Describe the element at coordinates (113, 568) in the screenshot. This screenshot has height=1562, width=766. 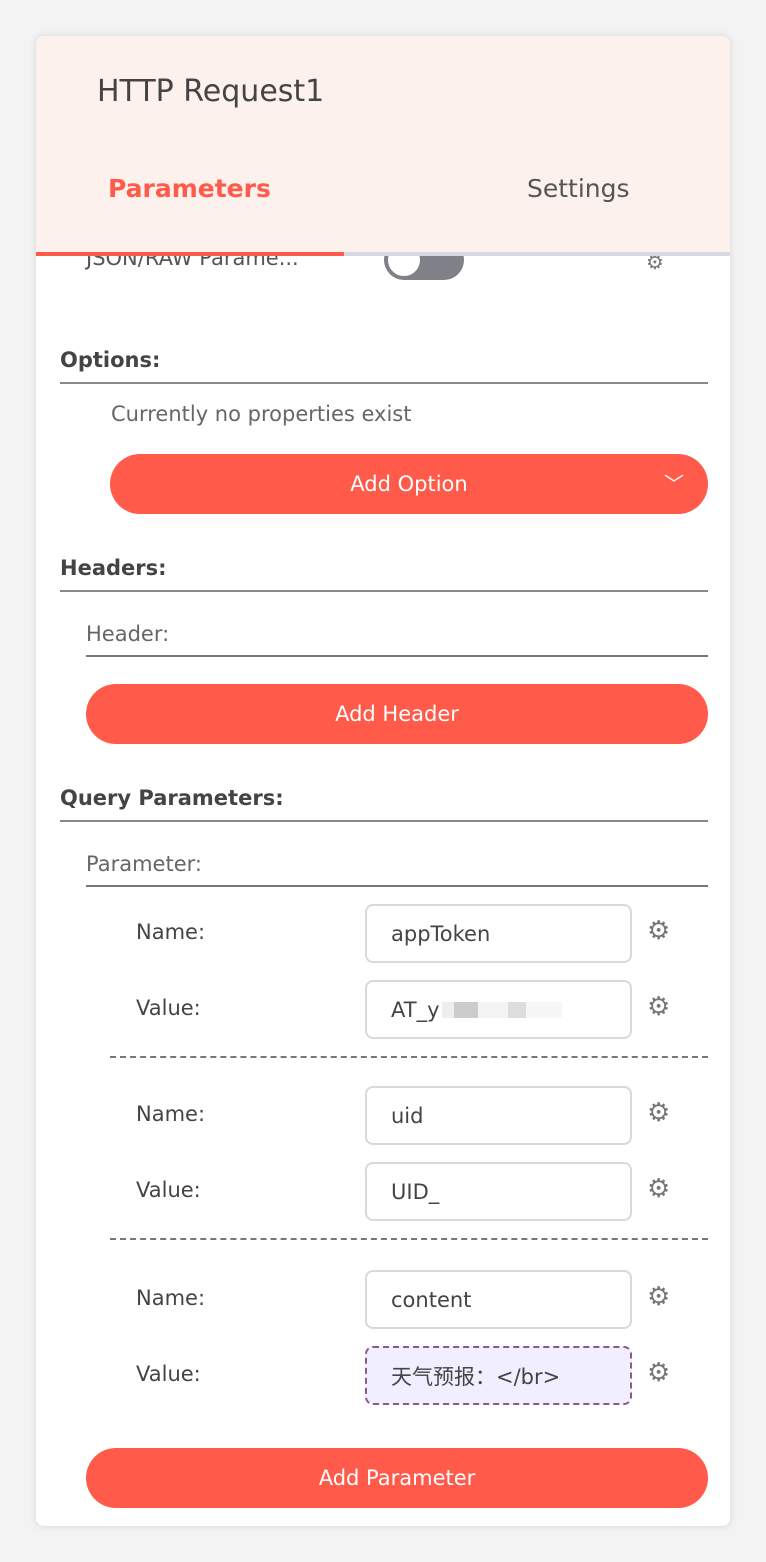
I see `headers-title: Headers:` at that location.